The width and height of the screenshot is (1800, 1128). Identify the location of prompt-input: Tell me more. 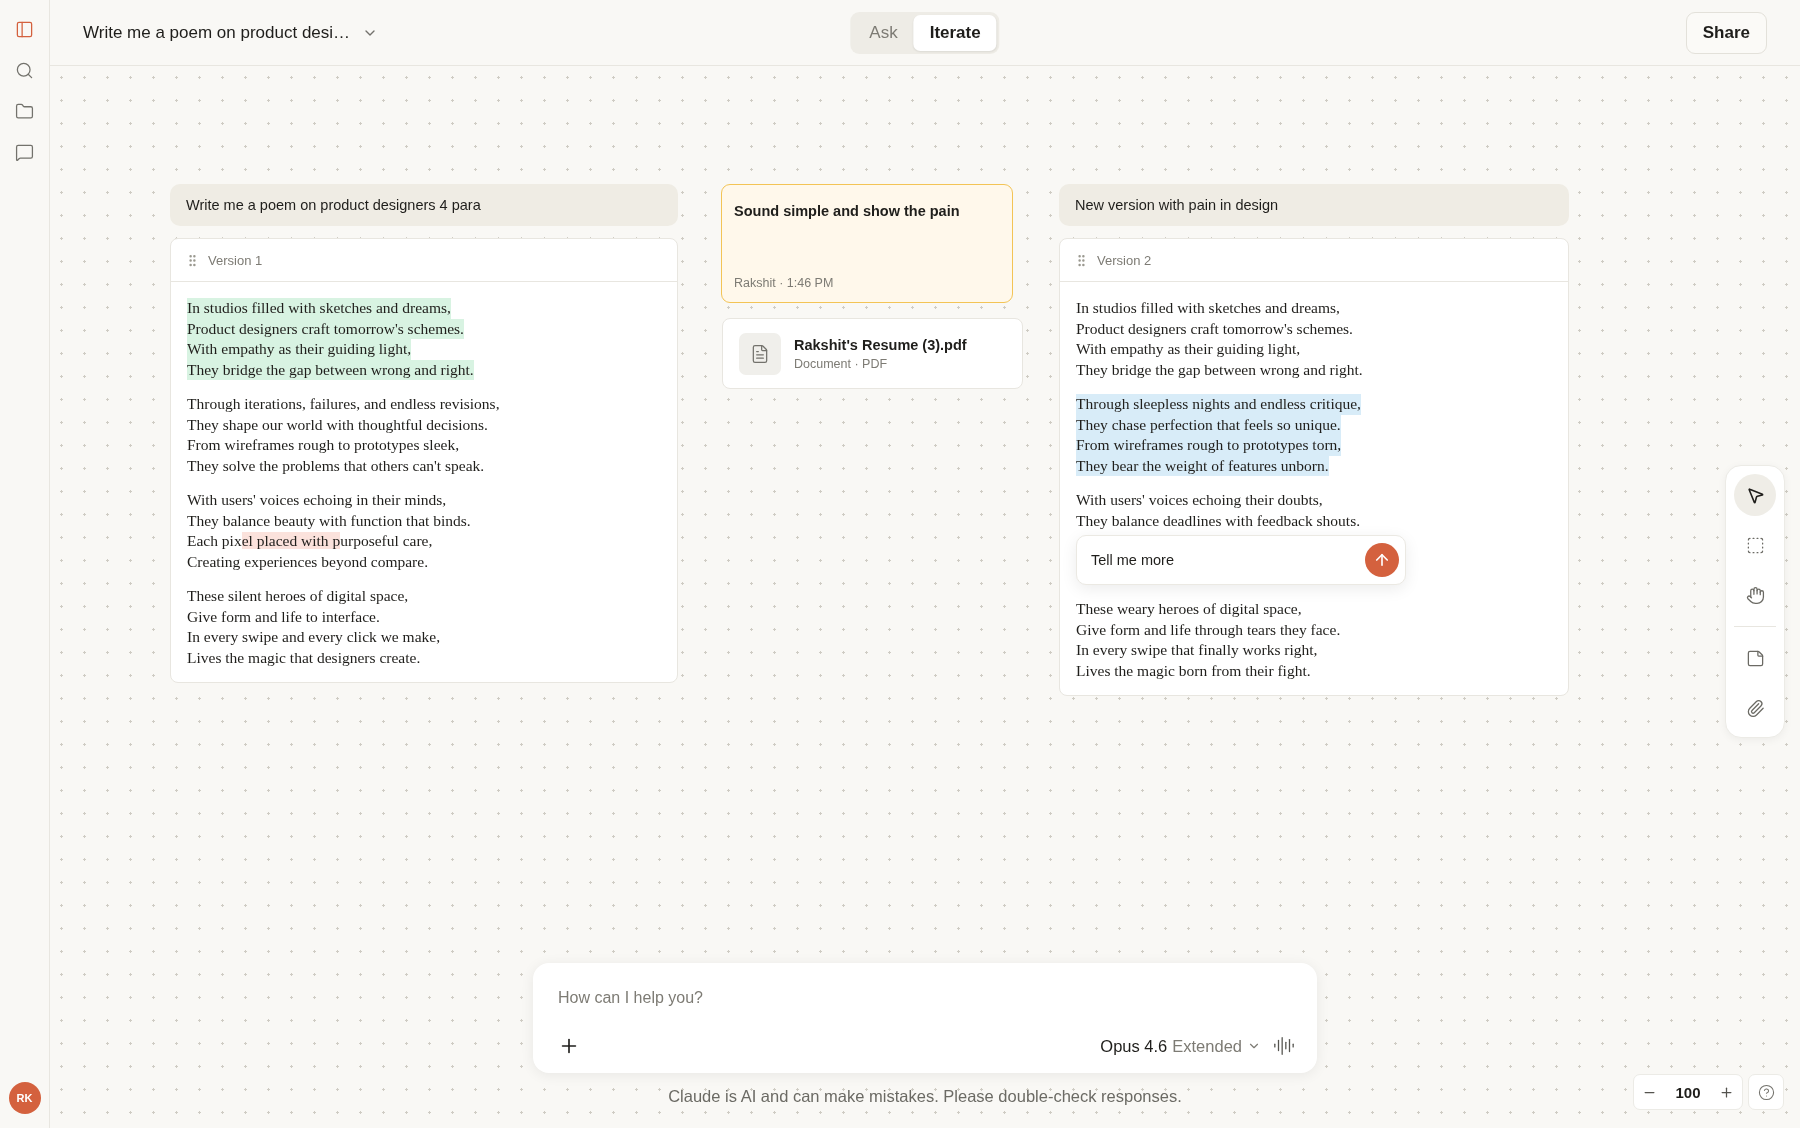
(1227, 560).